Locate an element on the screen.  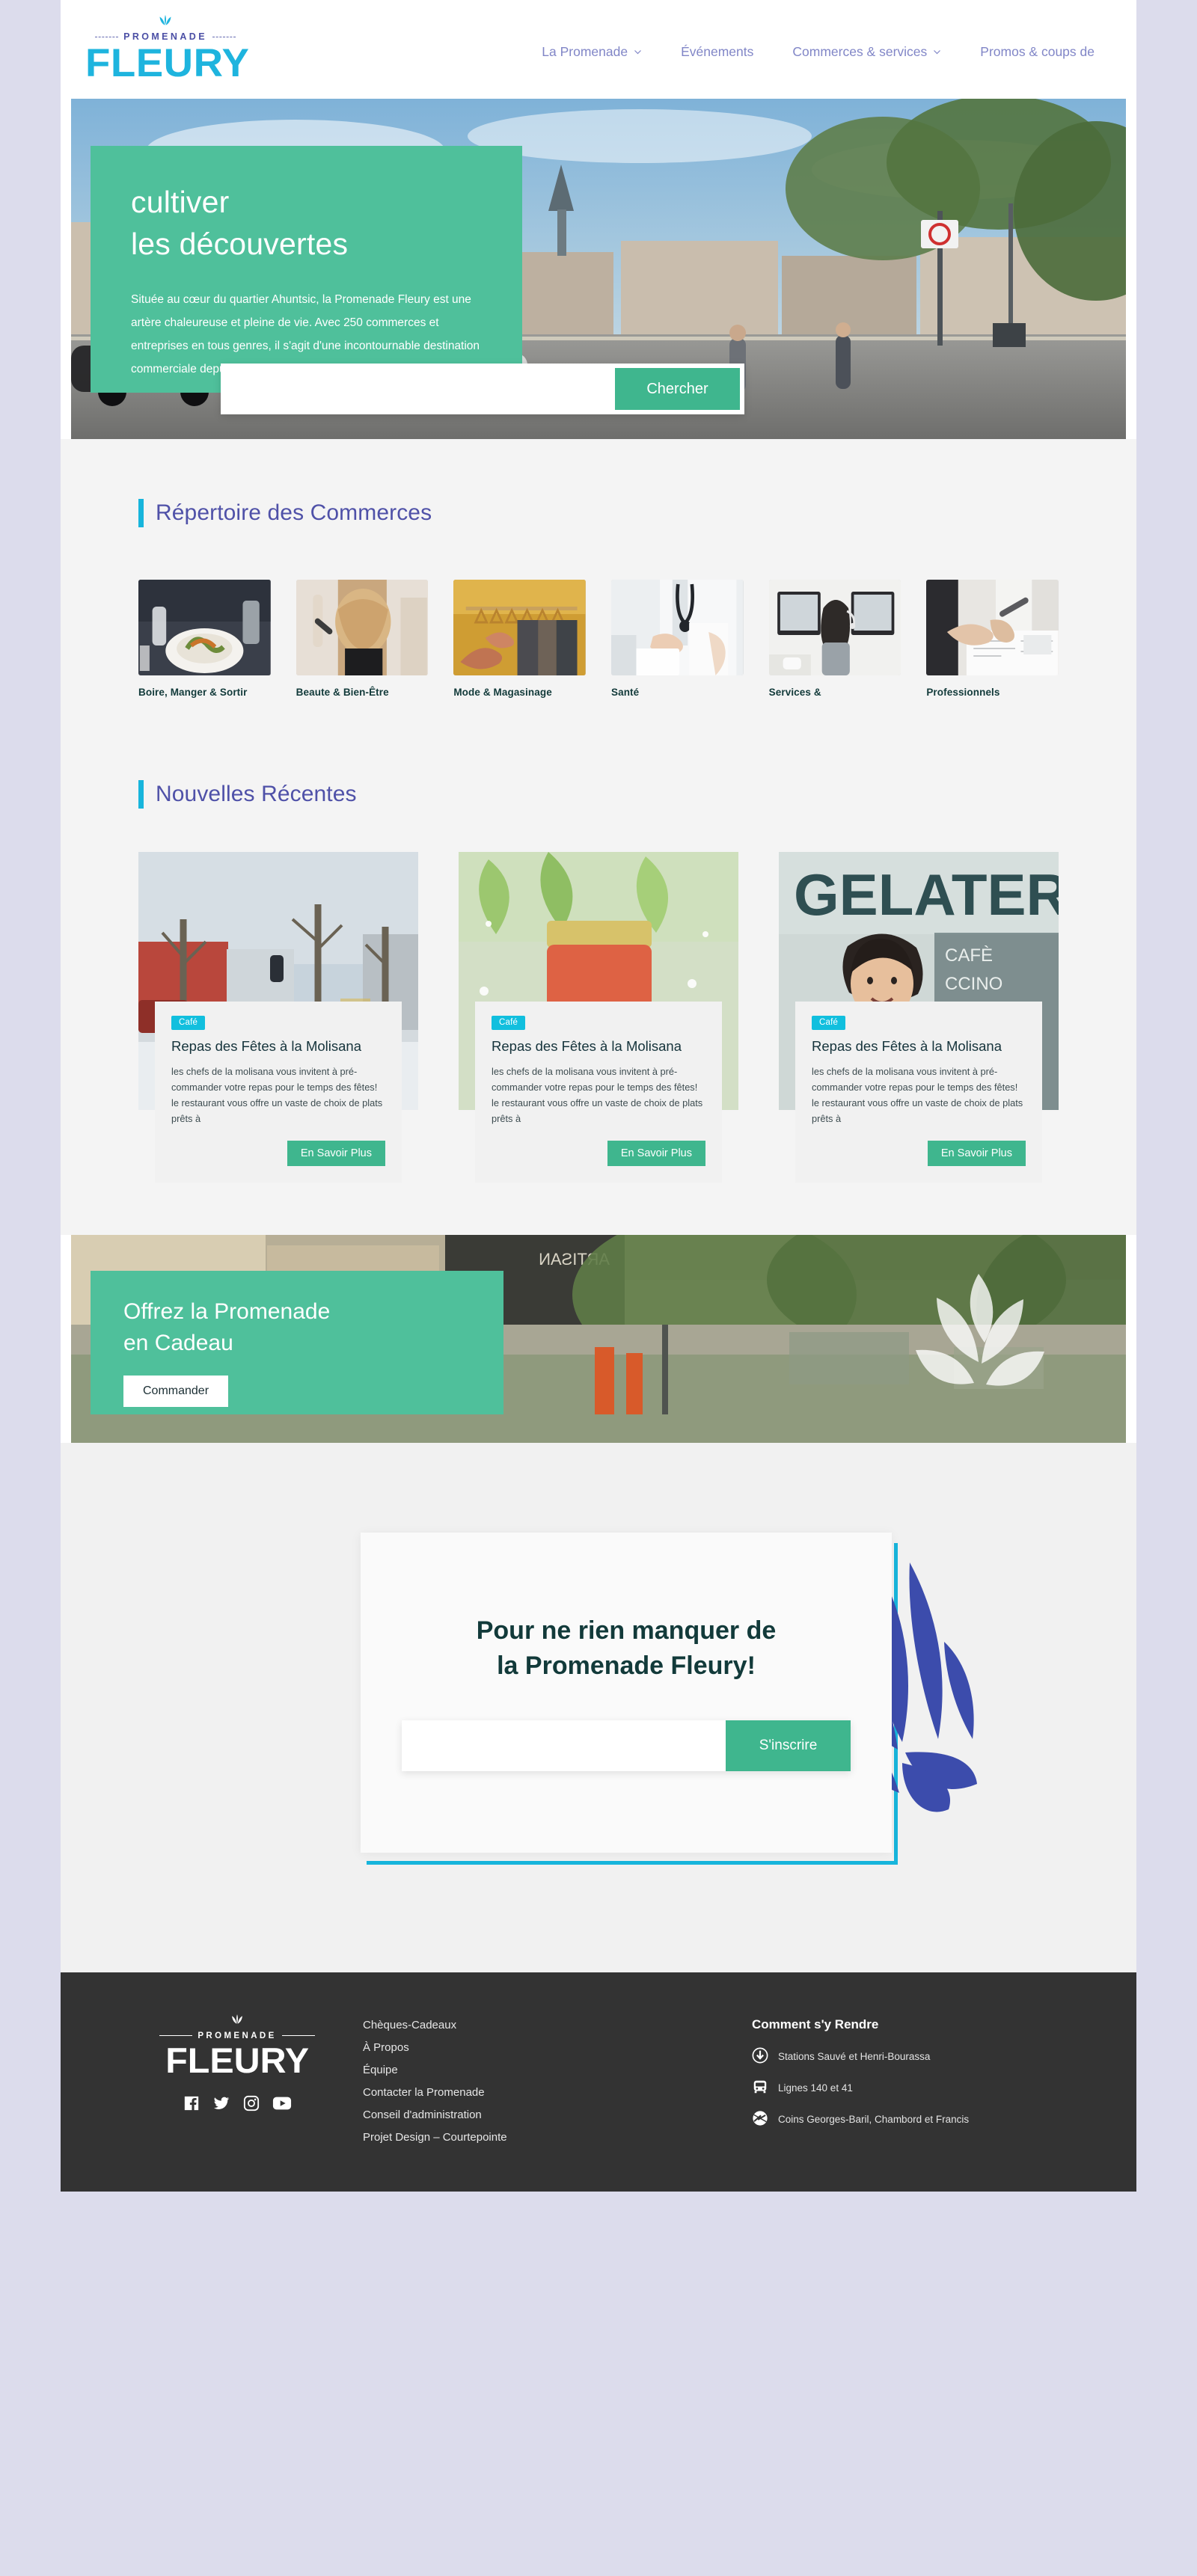
facebook-icon is located at coordinates (191, 2105).